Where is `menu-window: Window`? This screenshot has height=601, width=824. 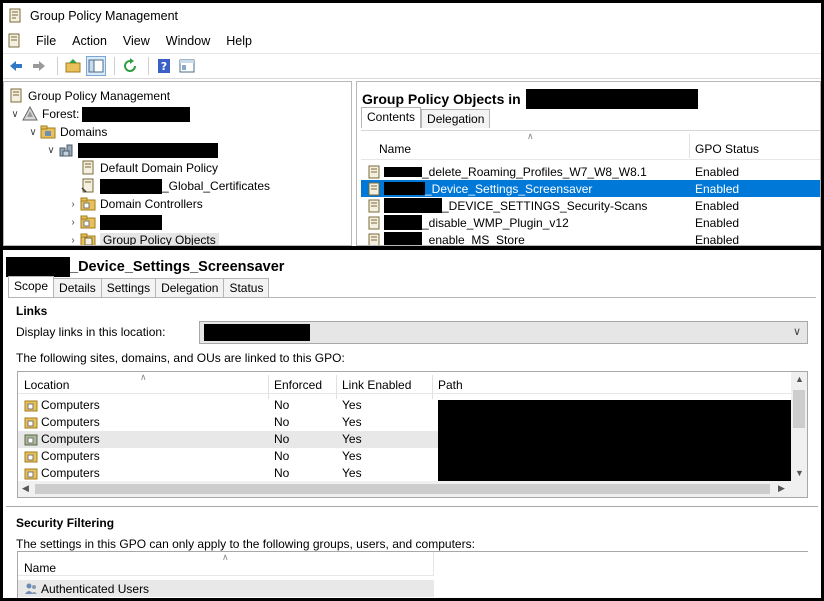 menu-window: Window is located at coordinates (188, 41).